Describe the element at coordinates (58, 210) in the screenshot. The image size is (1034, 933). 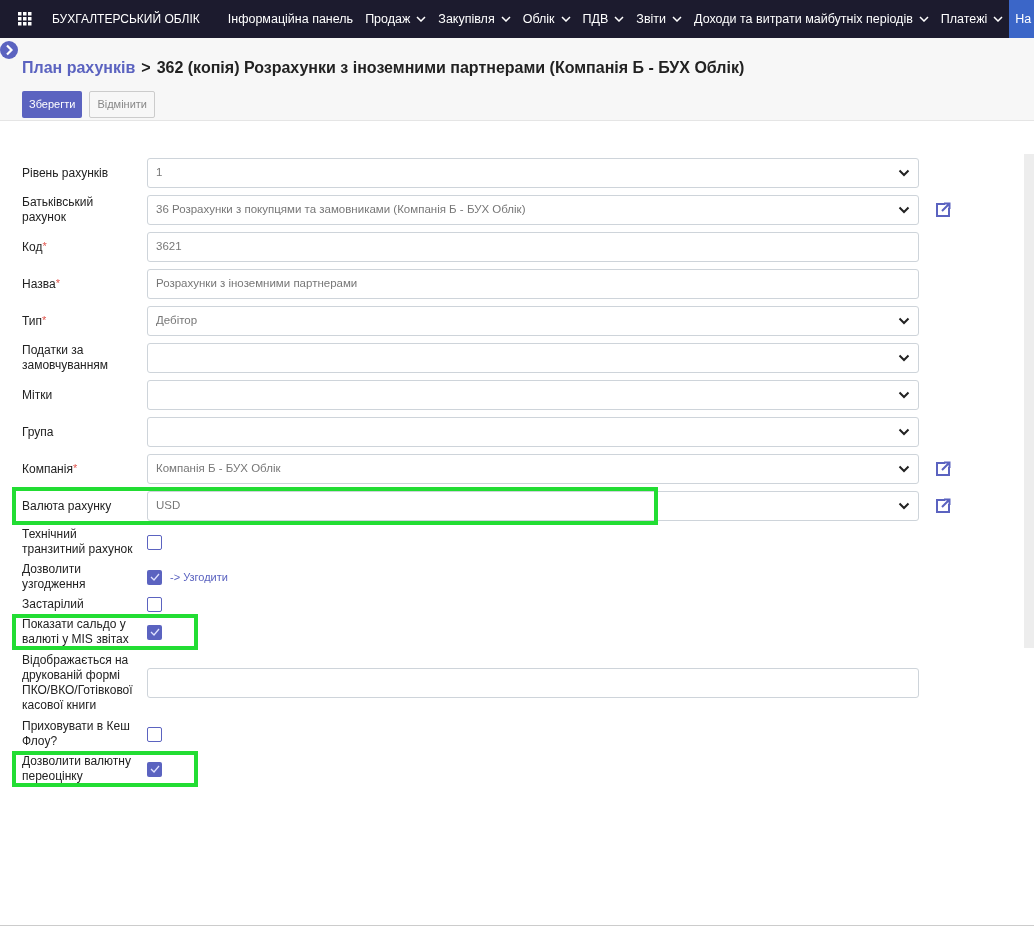
I see `field-label: Батьківський рахунок` at that location.